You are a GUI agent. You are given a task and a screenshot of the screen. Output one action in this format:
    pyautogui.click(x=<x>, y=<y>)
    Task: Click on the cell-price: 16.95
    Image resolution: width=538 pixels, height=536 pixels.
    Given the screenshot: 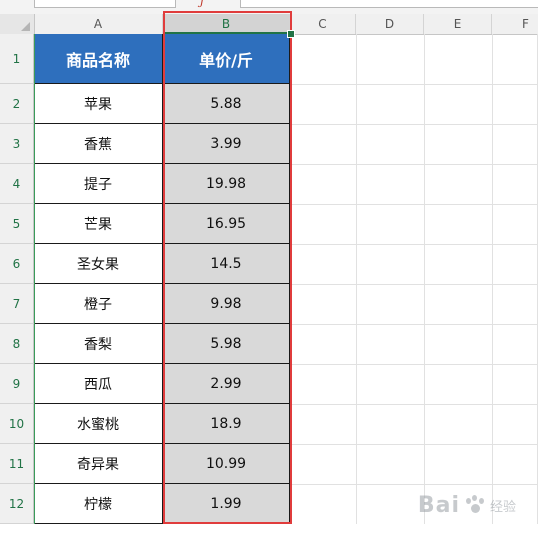 What is the action you would take?
    pyautogui.click(x=226, y=224)
    